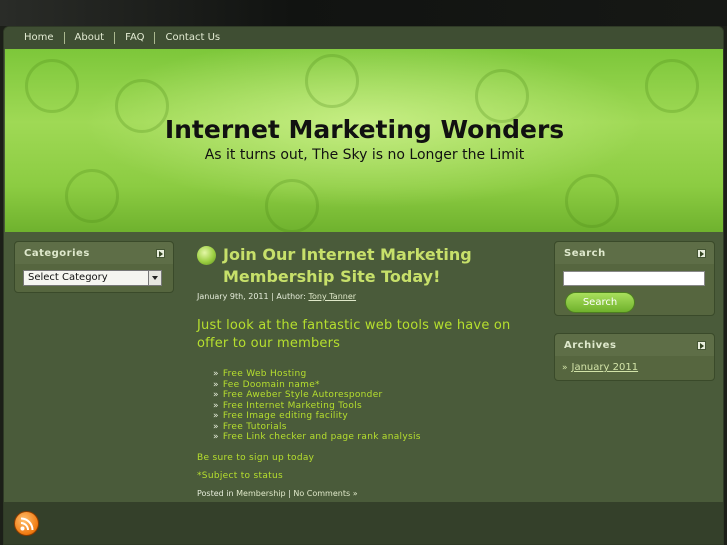 This screenshot has height=545, width=727. What do you see at coordinates (600, 302) in the screenshot?
I see `search-button: Search` at bounding box center [600, 302].